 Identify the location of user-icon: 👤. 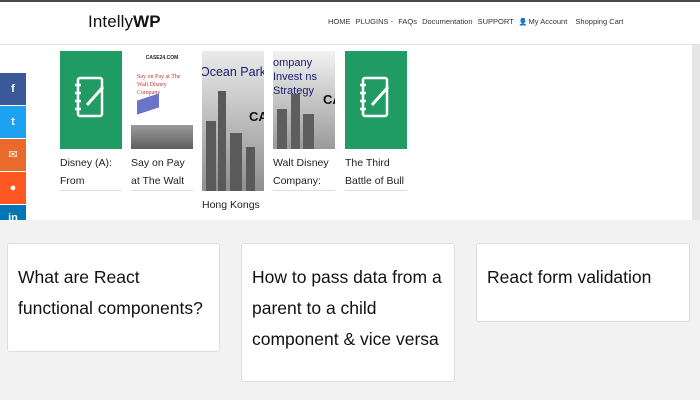
(523, 22).